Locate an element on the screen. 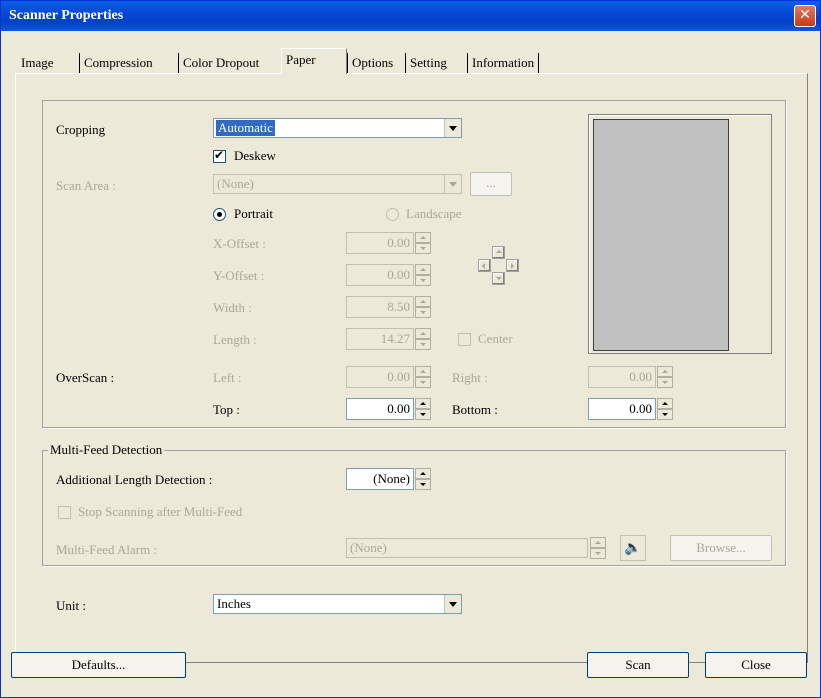 The image size is (821, 698). overscan-top-value: 0.00 is located at coordinates (380, 409).